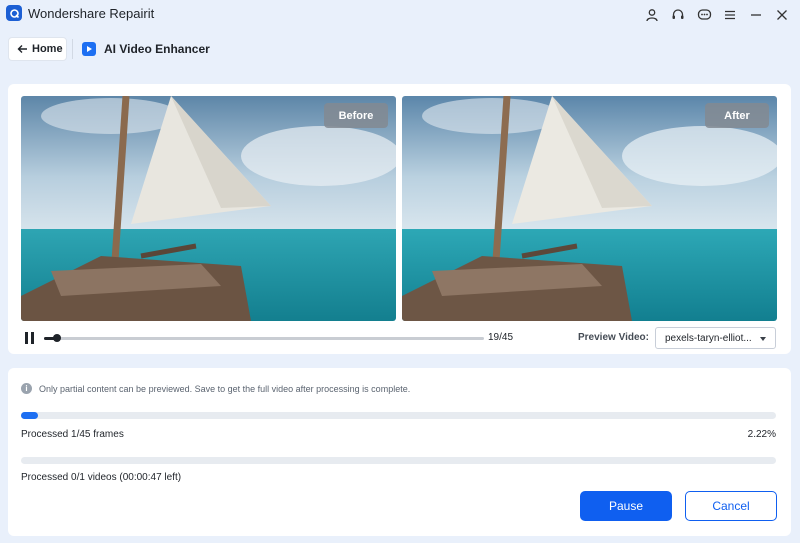 The image size is (800, 543). I want to click on pause-button: Pause, so click(626, 506).